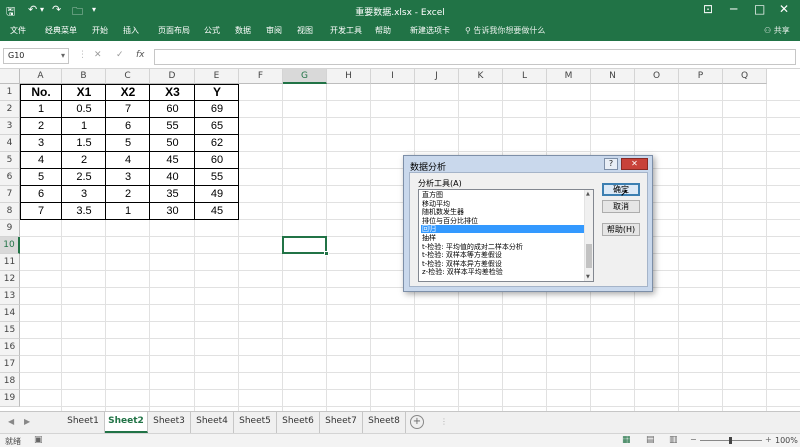  I want to click on table-cell: 50, so click(172, 143).